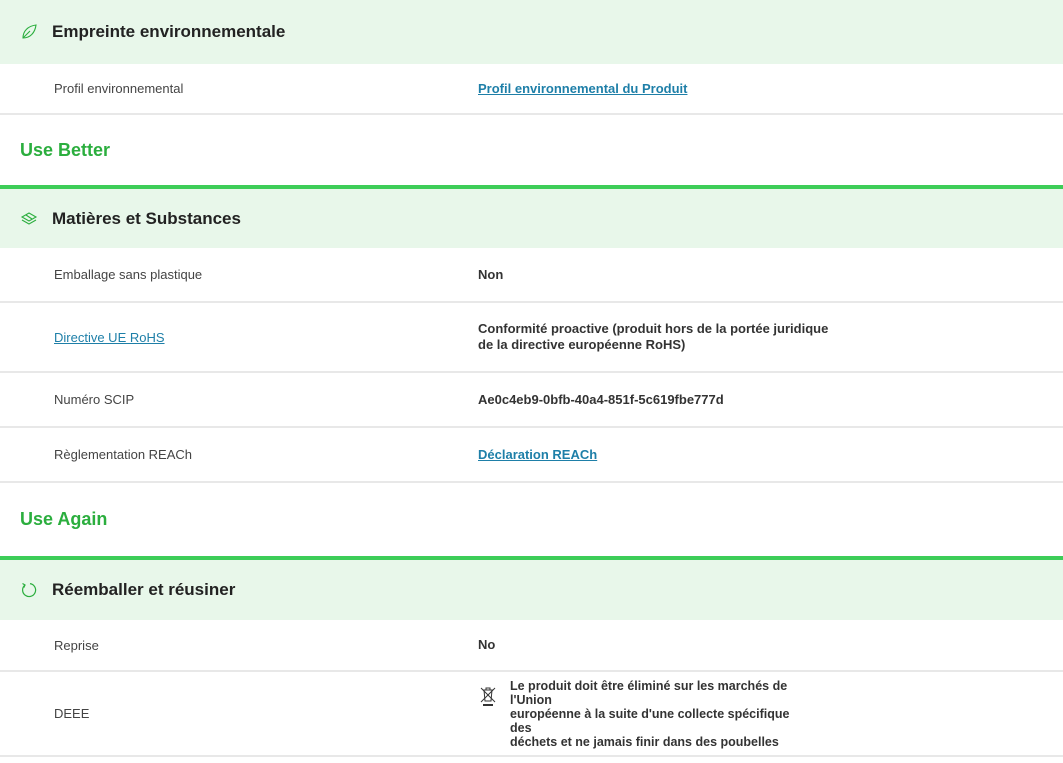 The image size is (1063, 763). I want to click on row-label: Emballage sans plastique, so click(128, 274).